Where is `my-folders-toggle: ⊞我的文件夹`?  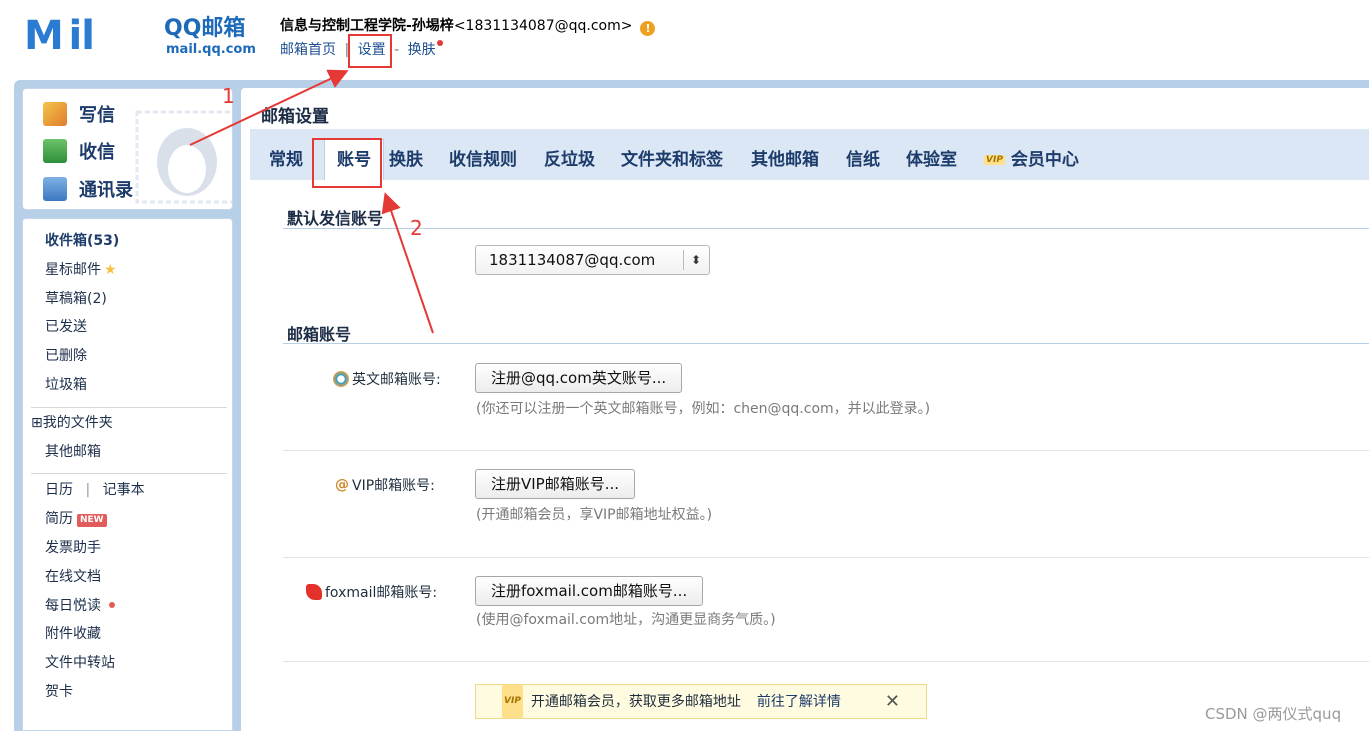
my-folders-toggle: ⊞我的文件夹 is located at coordinates (72, 423).